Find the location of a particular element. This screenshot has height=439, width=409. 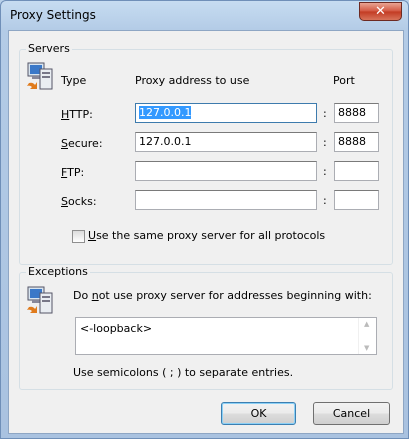

servers-group-title: Servers is located at coordinates (49, 48).